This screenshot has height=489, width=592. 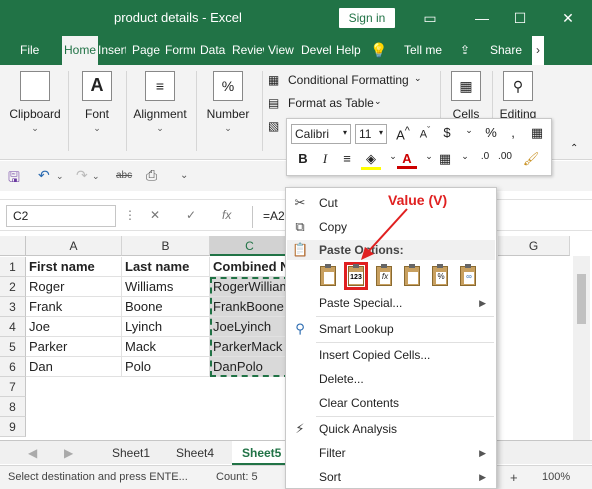 I want to click on column-header: A, so click(x=74, y=246).